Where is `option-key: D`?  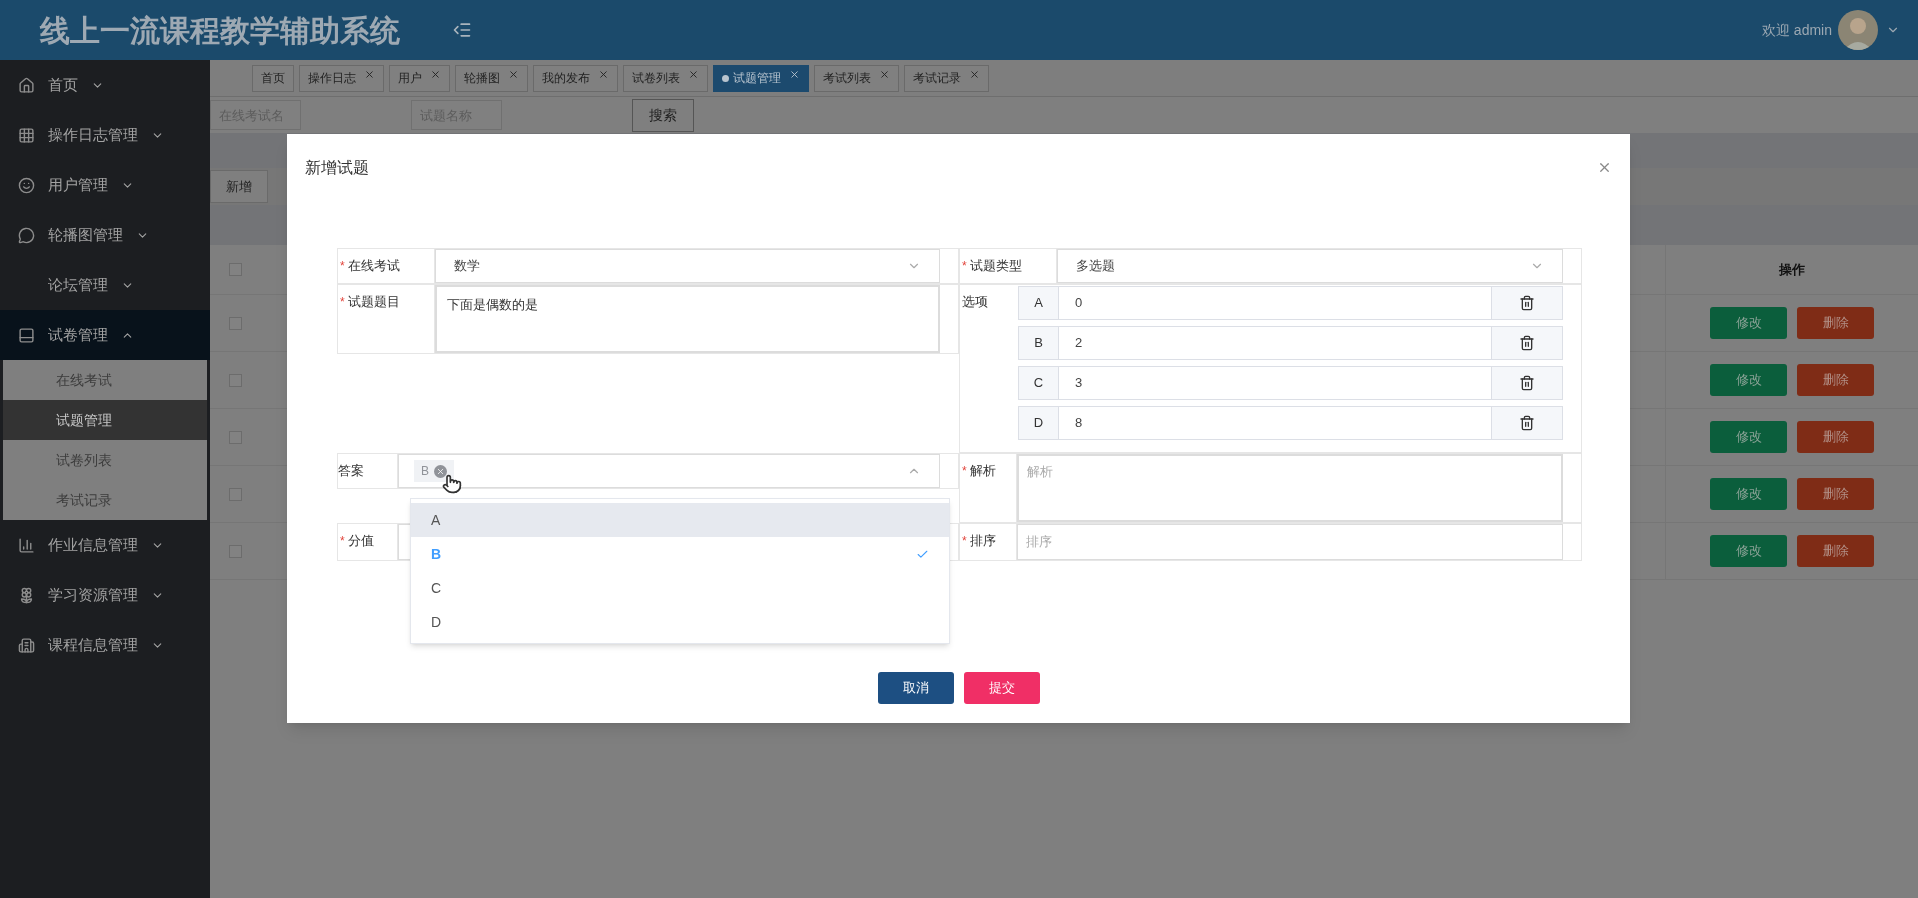 option-key: D is located at coordinates (1038, 423).